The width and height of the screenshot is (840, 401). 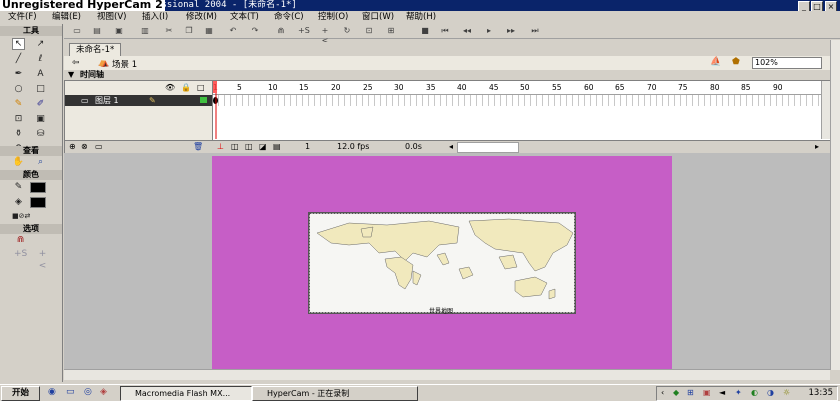 I want to click on cut-icon: ✂, so click(x=169, y=31).